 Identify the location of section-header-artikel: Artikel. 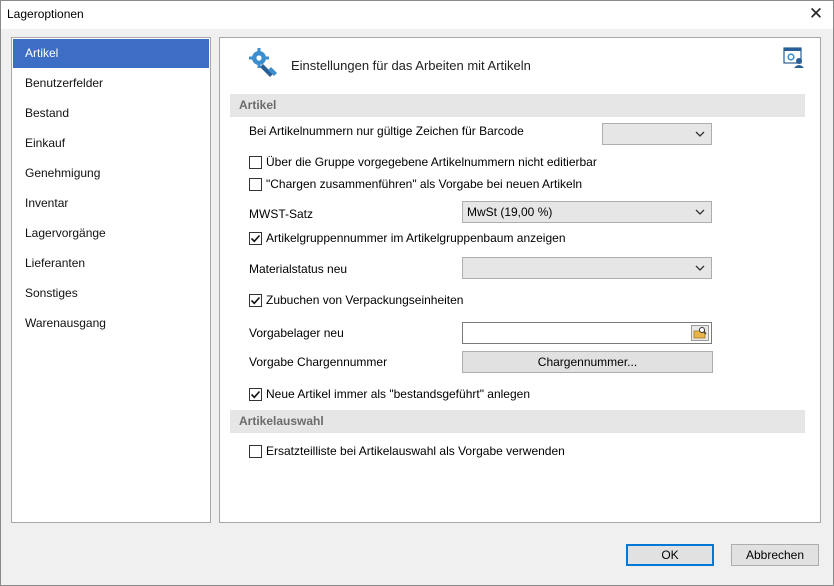
(517, 105).